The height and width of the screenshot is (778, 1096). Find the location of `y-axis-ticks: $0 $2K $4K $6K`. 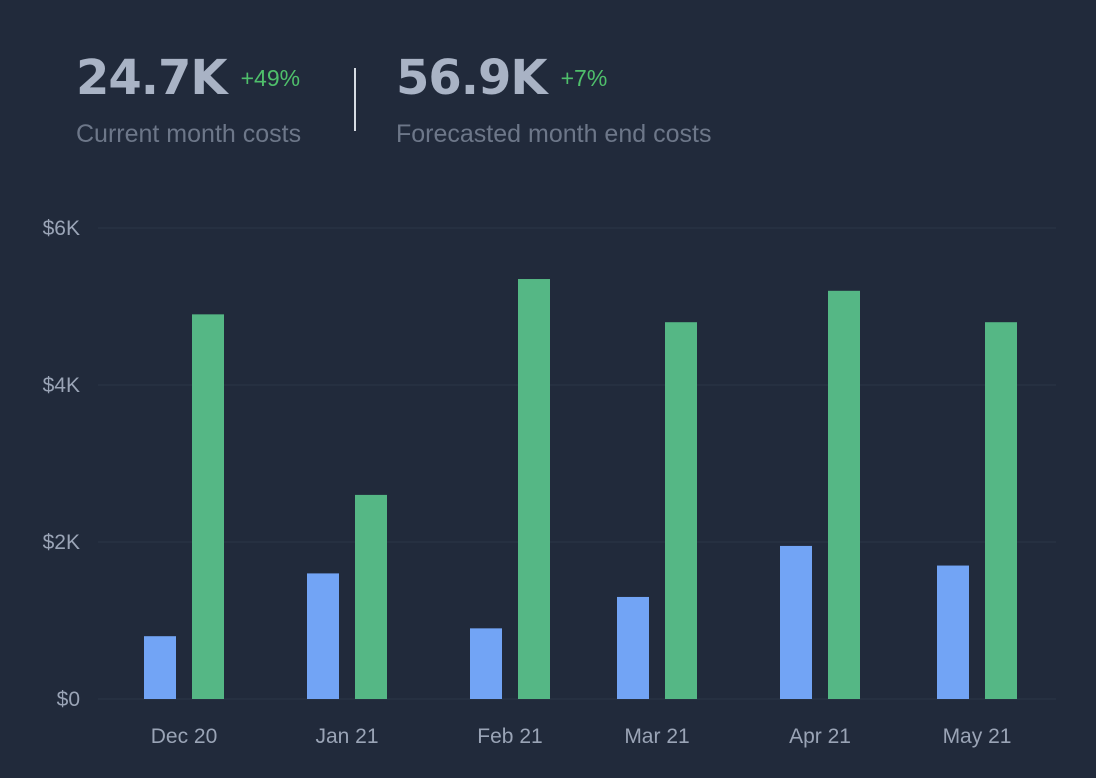

y-axis-ticks: $0 $2K $4K $6K is located at coordinates (61, 464).